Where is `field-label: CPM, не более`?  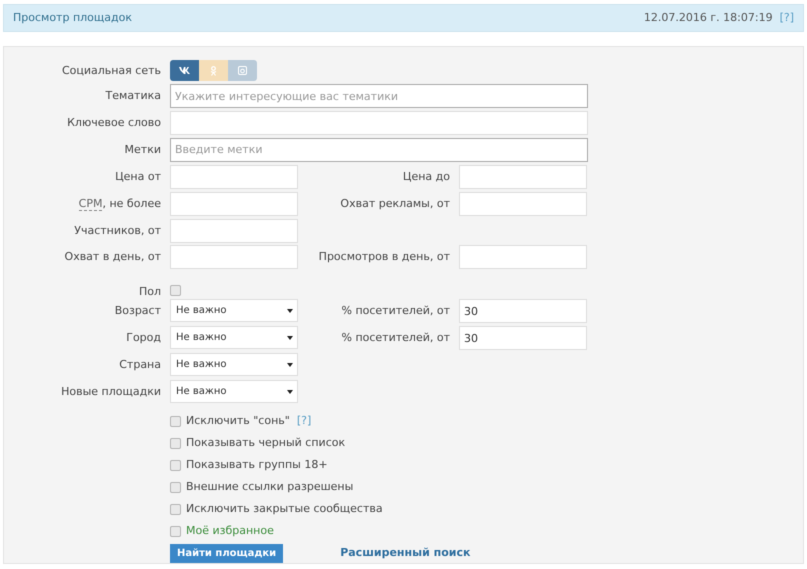
field-label: CPM, не более is located at coordinates (119, 204).